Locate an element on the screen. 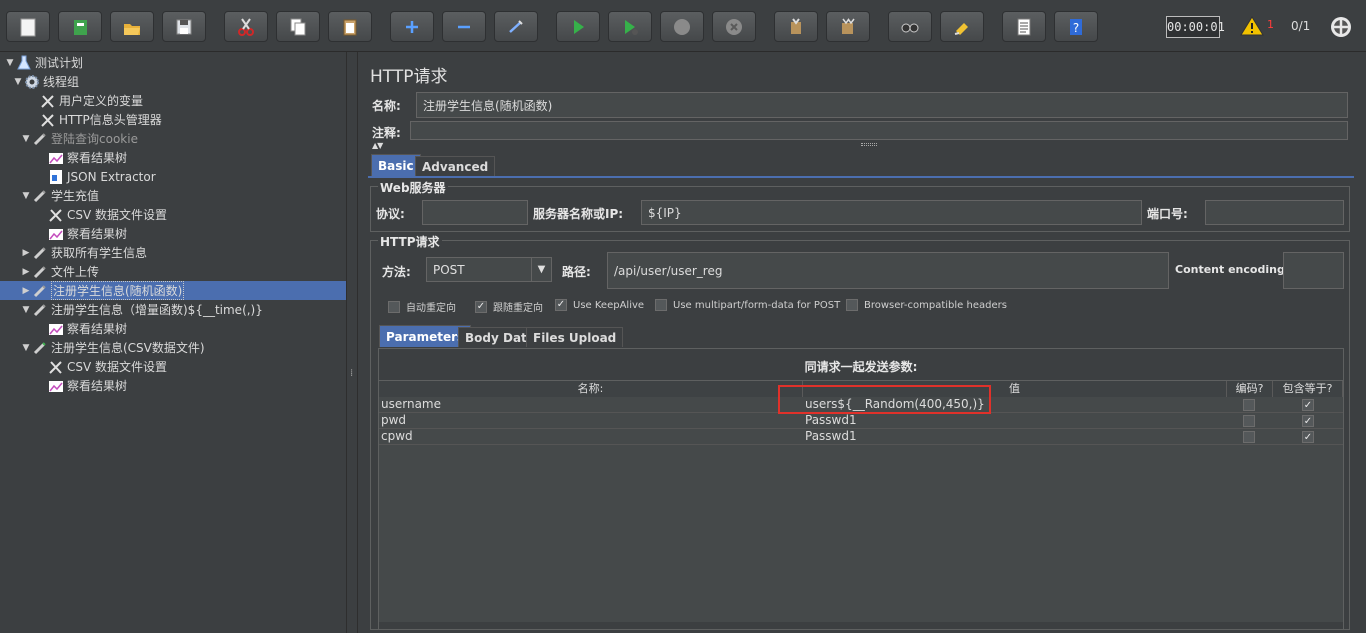 Image resolution: width=1366 pixels, height=633 pixels. param-name: pwd is located at coordinates (591, 421).